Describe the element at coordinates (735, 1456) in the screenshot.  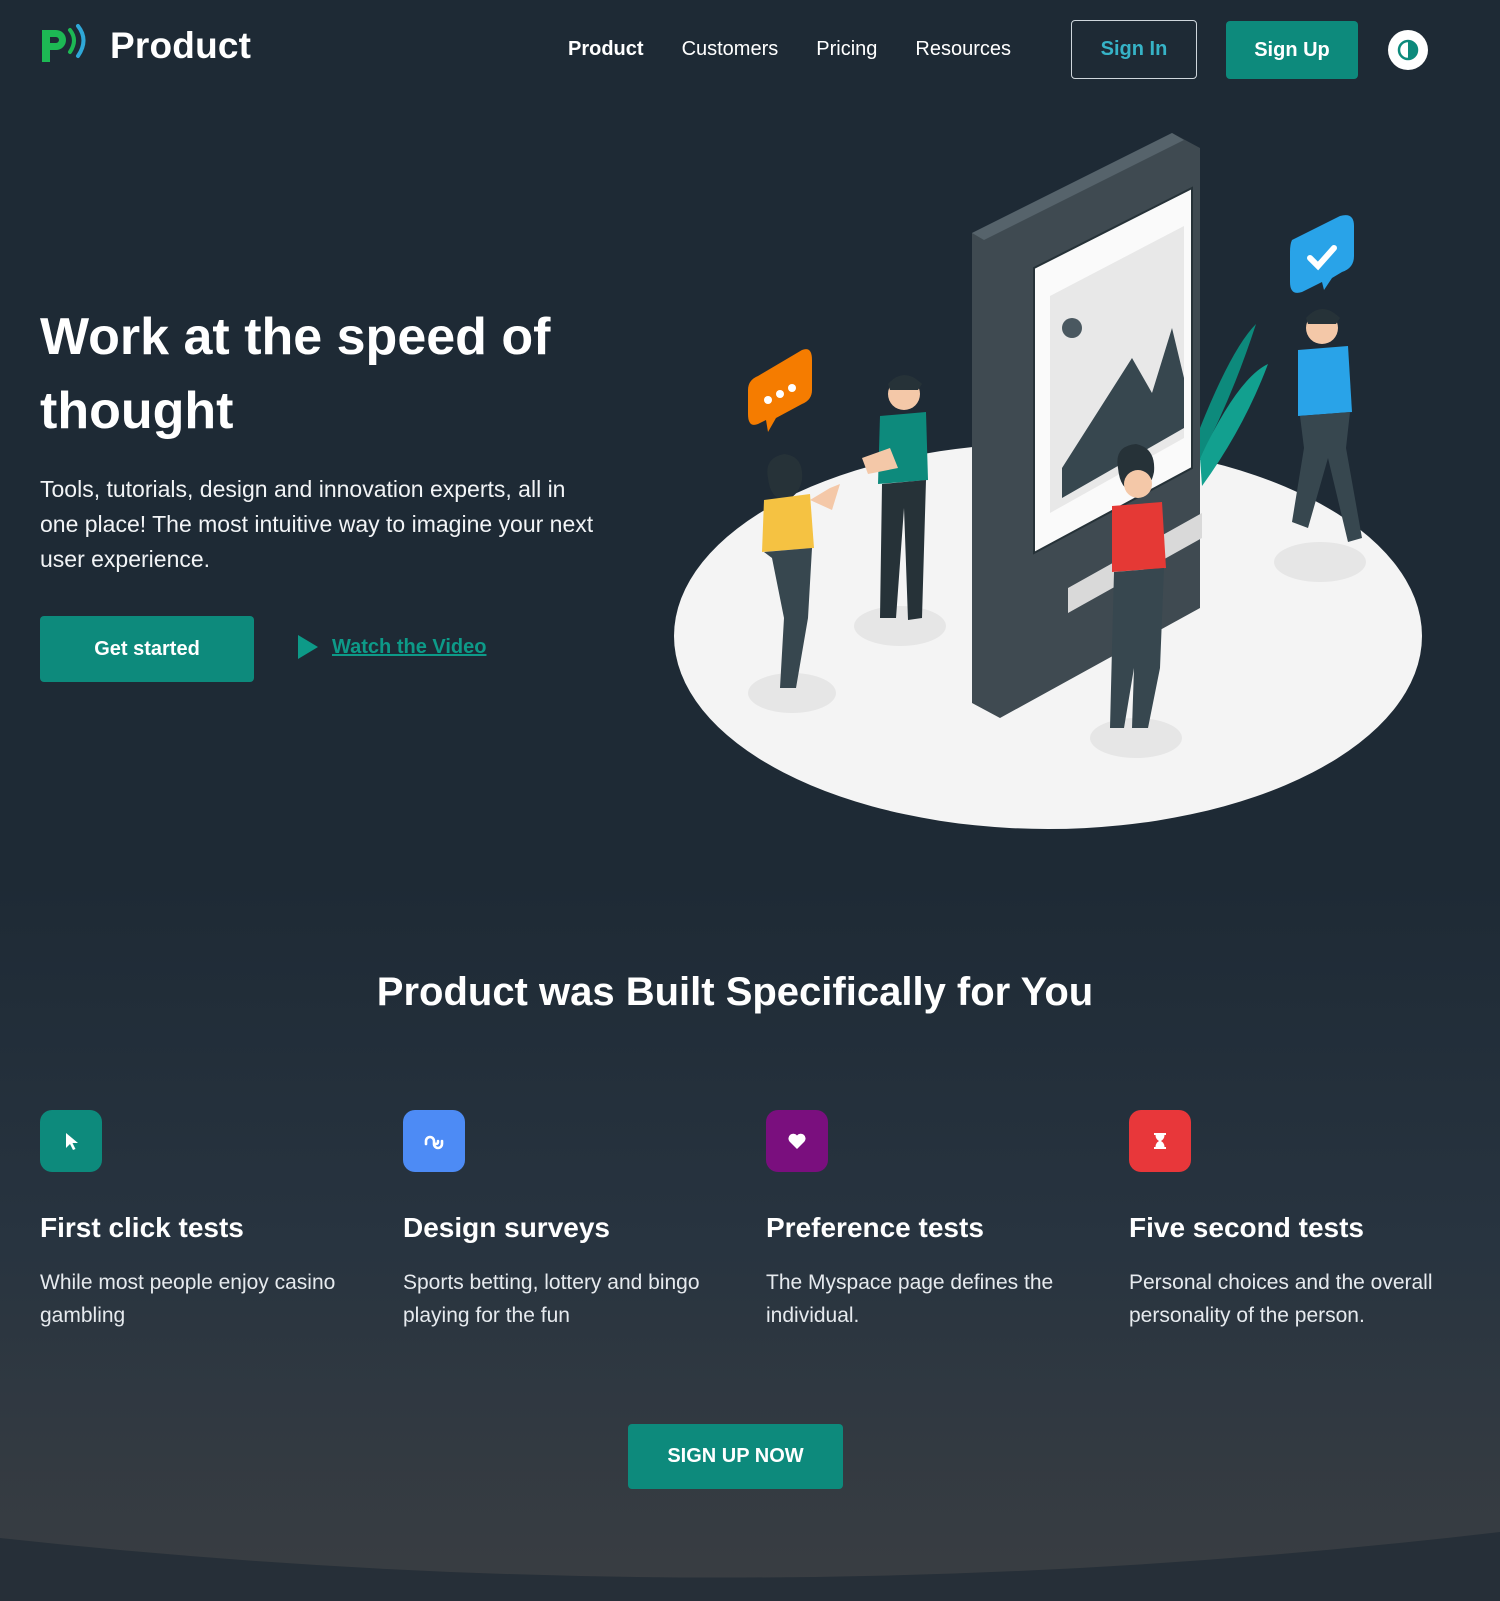
I see `sign-up-now-button: SIGN UP NOW` at that location.